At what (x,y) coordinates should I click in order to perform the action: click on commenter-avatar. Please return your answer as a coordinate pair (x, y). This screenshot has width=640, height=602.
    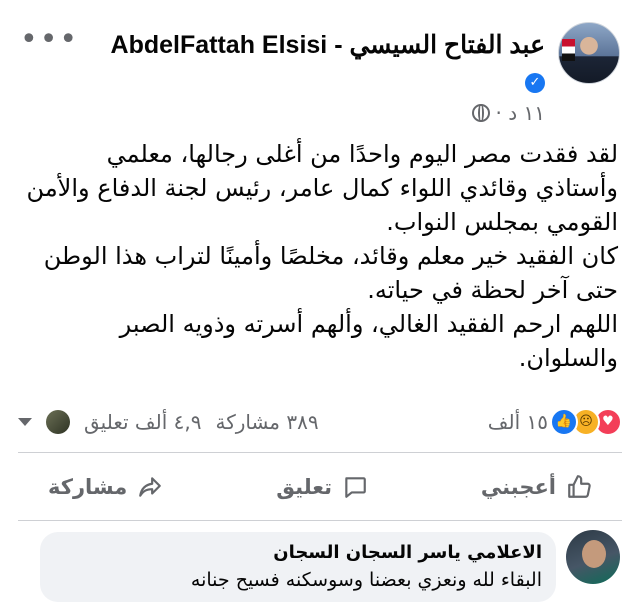
    Looking at the image, I should click on (593, 557).